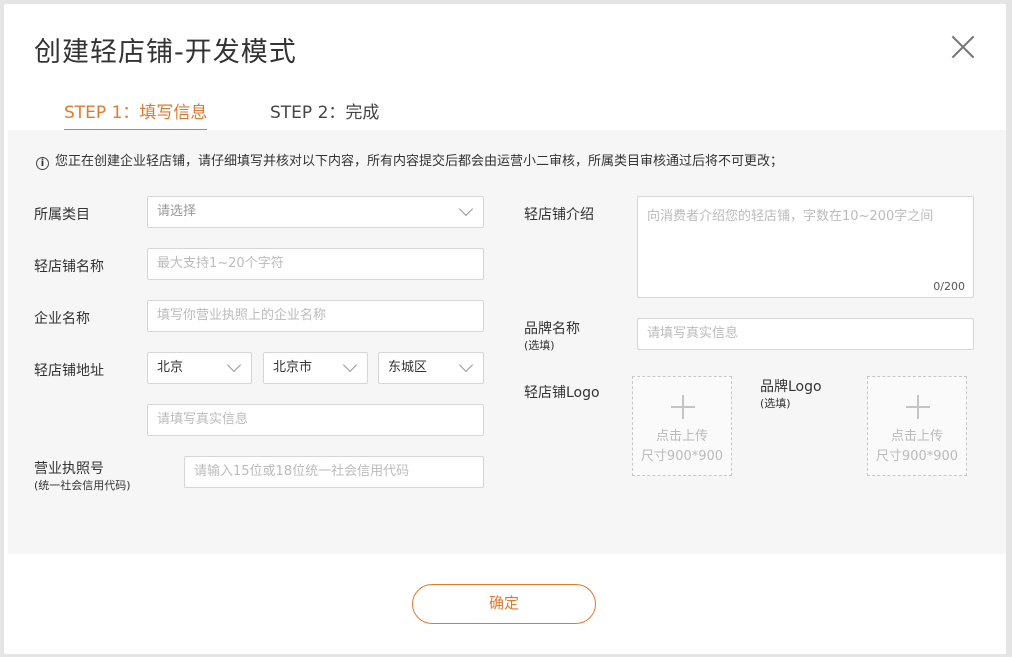 The image size is (1012, 657). What do you see at coordinates (805, 247) in the screenshot?
I see `intro-textarea: 向消费者介绍您的轻店铺，字数在10~200字之间 0/200` at bounding box center [805, 247].